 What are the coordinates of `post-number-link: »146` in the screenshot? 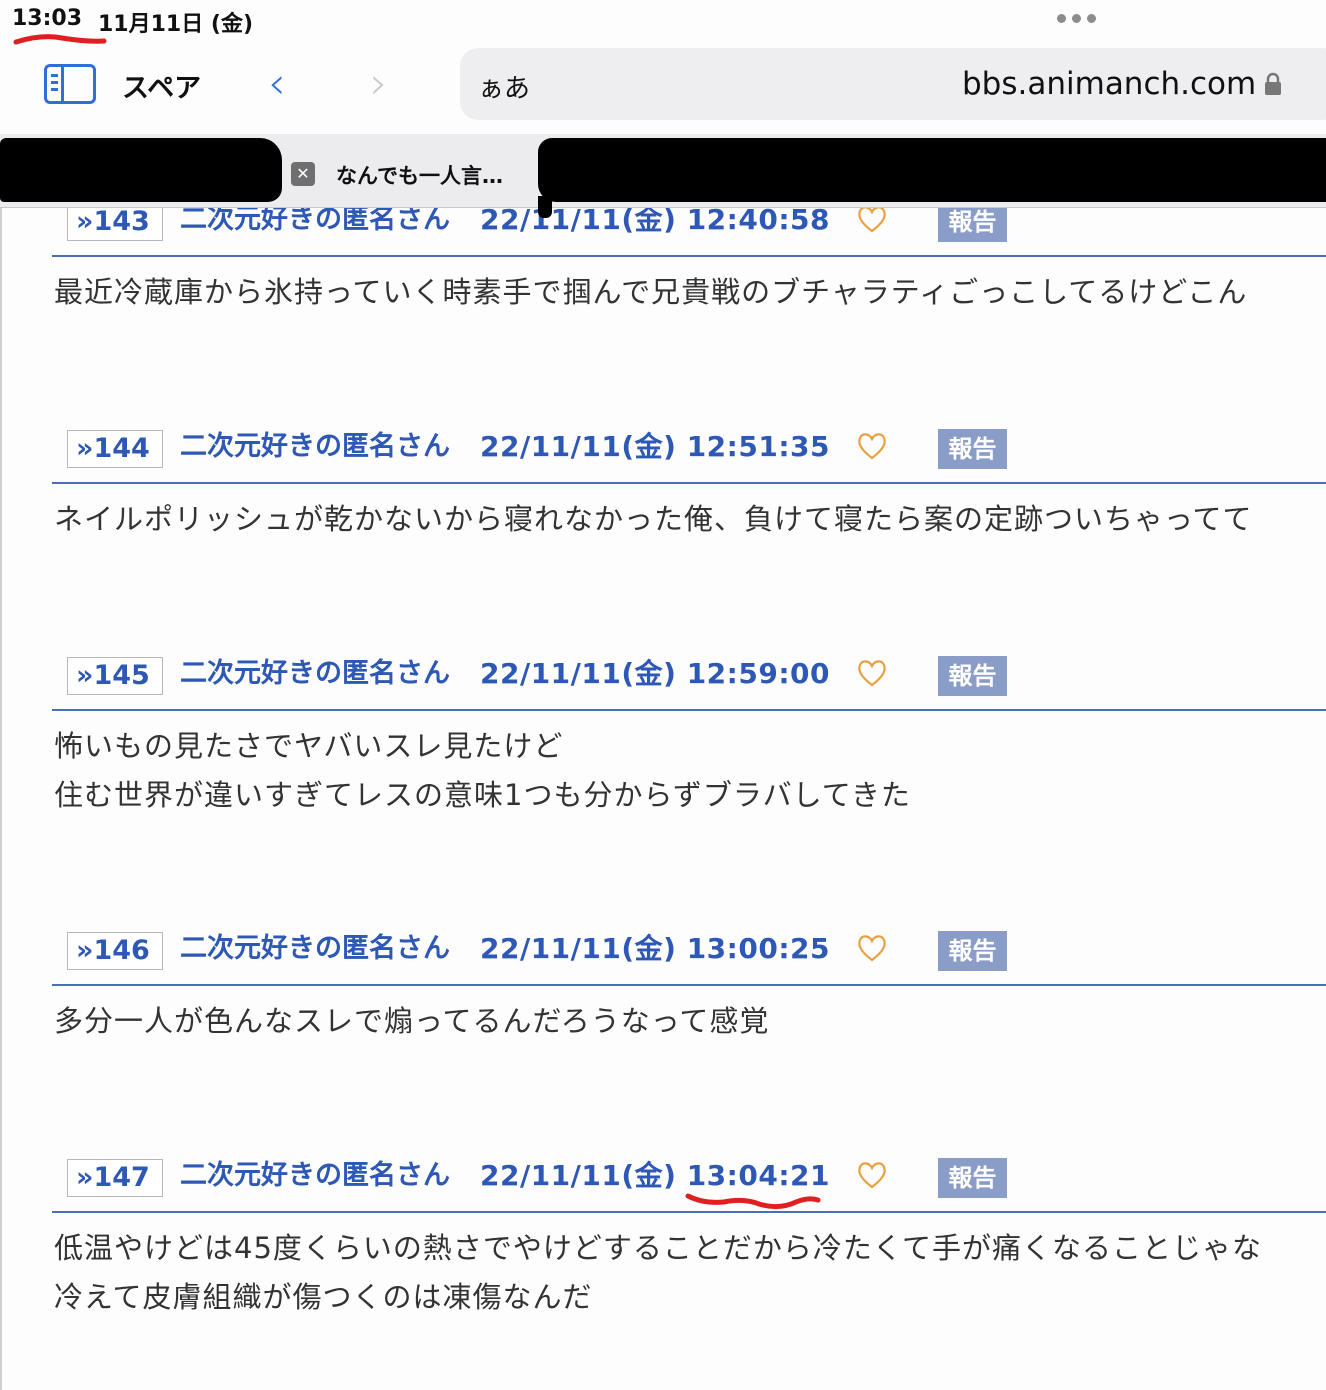 It's located at (115, 951).